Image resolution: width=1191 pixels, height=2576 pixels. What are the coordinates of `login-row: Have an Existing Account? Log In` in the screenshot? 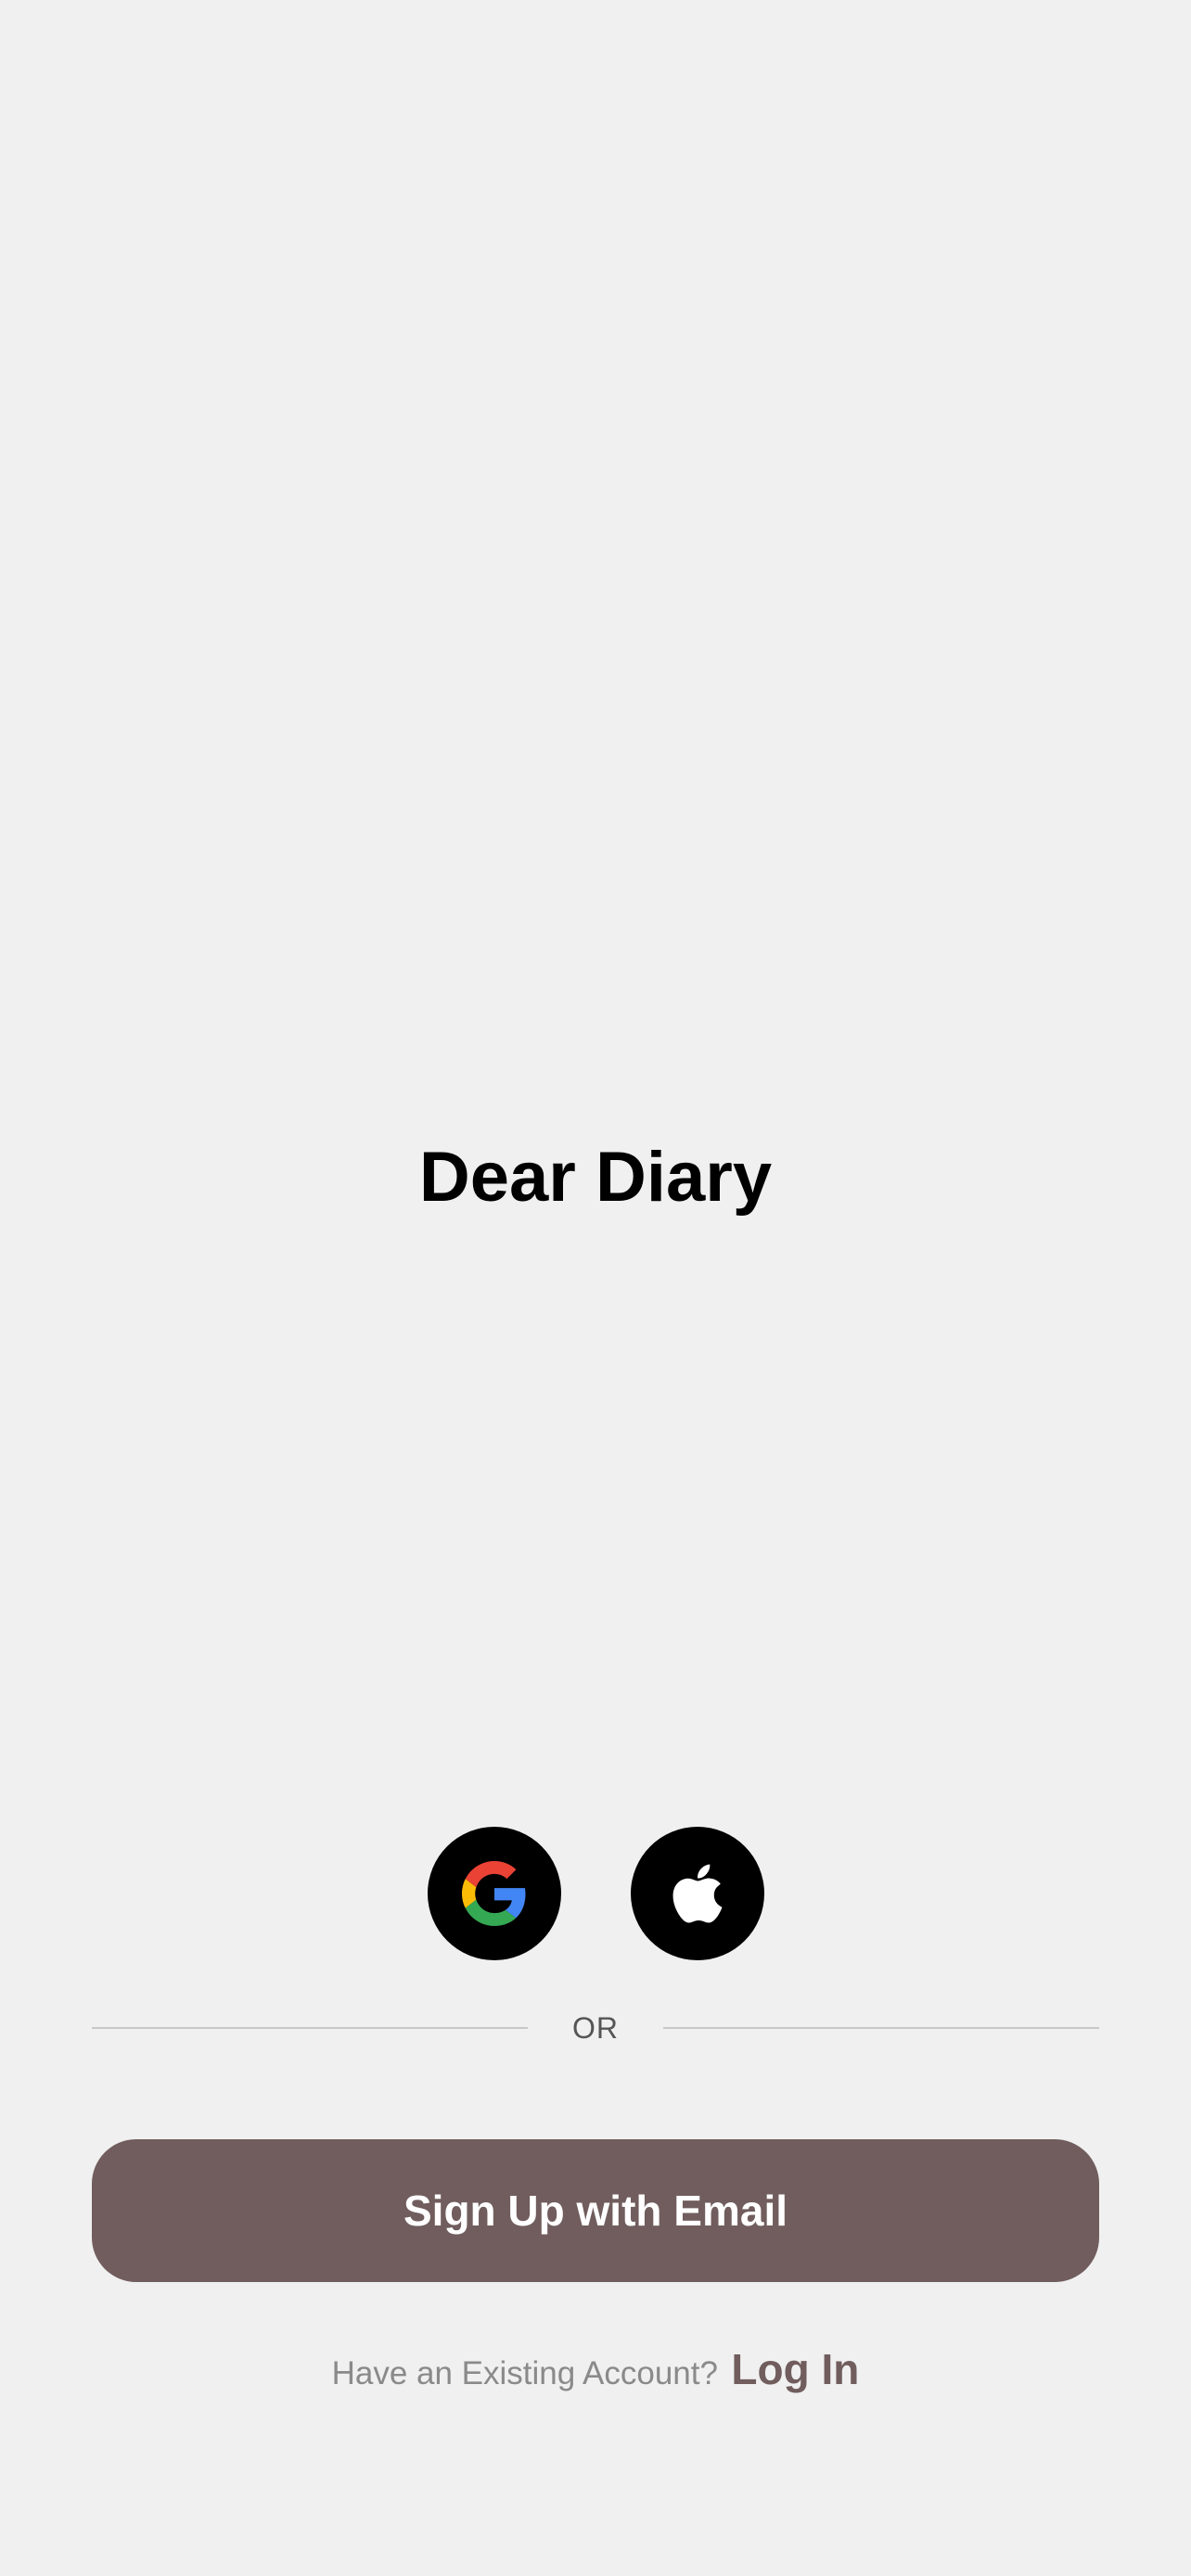 It's located at (595, 2374).